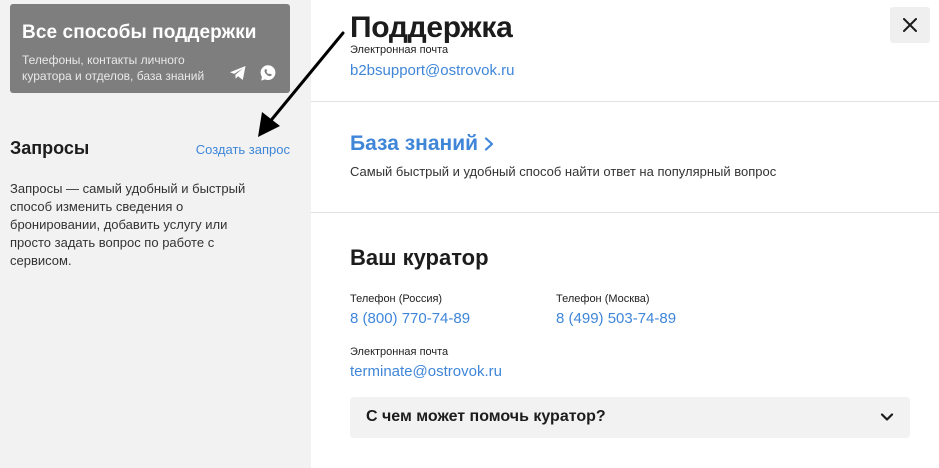 Image resolution: width=939 pixels, height=468 pixels. I want to click on support-card-title: Все способы поддержки, so click(139, 32).